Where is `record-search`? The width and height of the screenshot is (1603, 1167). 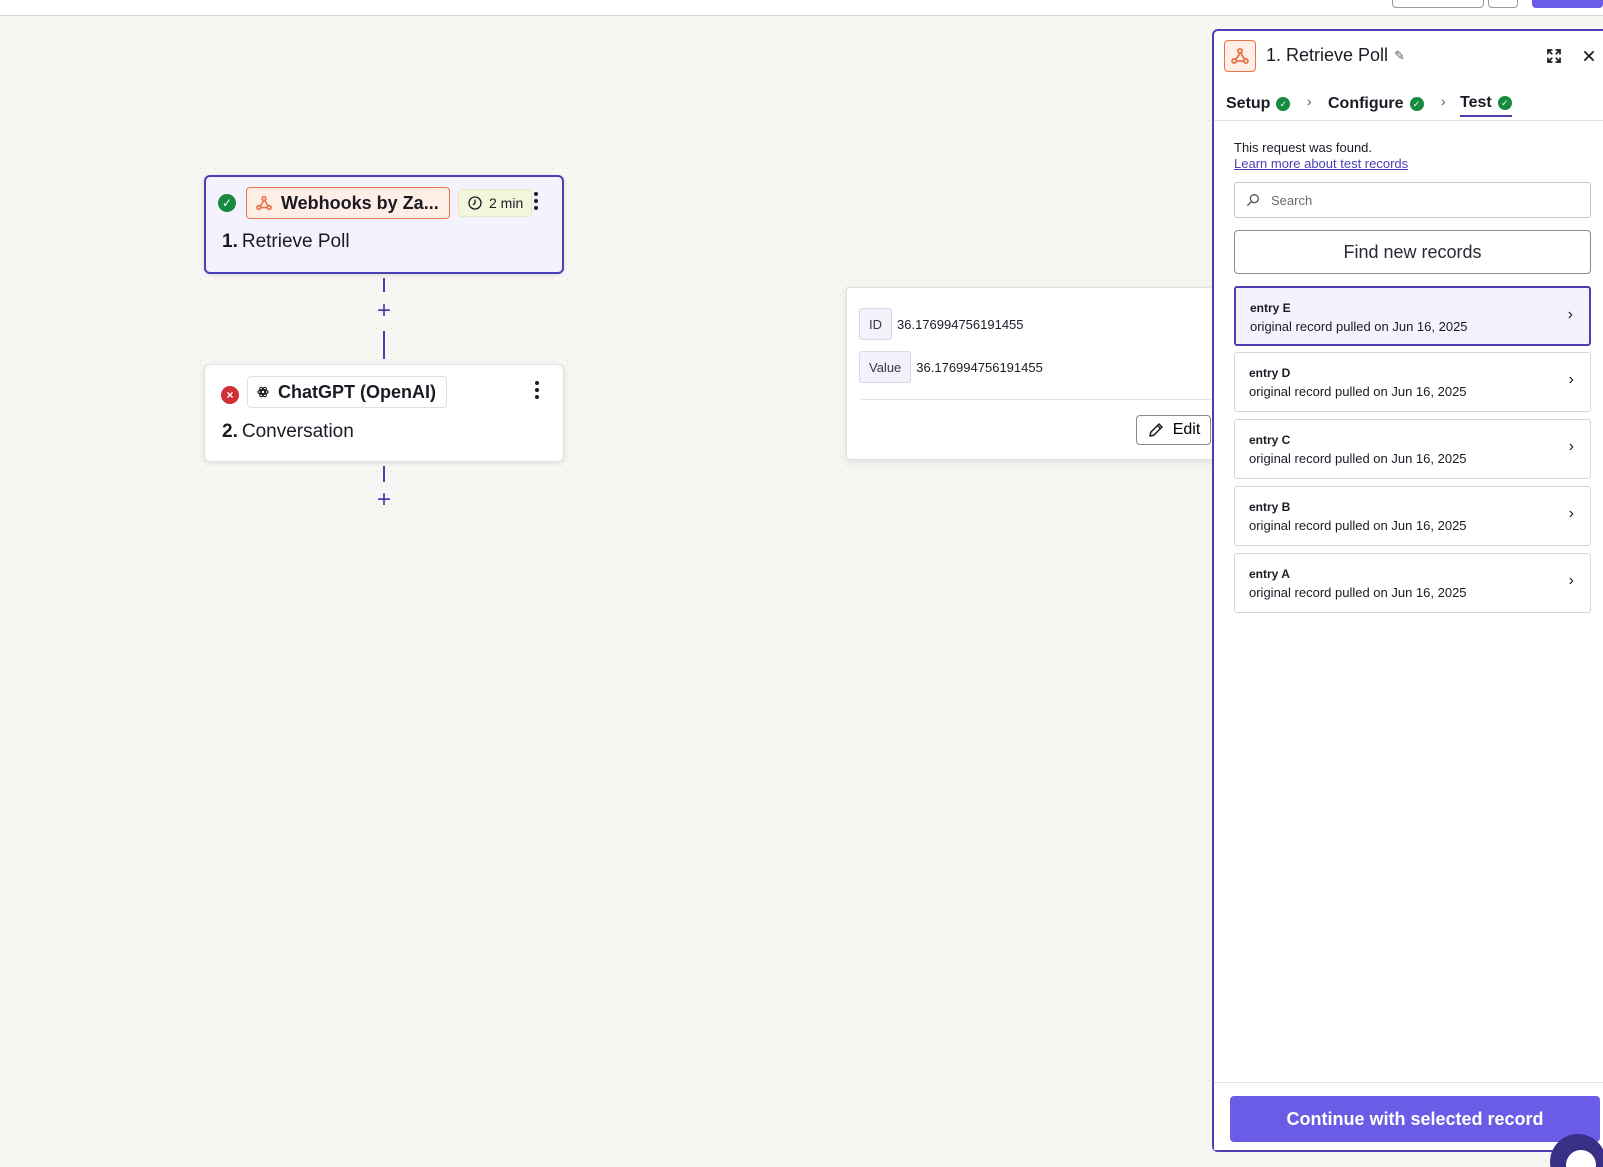
record-search is located at coordinates (1412, 200).